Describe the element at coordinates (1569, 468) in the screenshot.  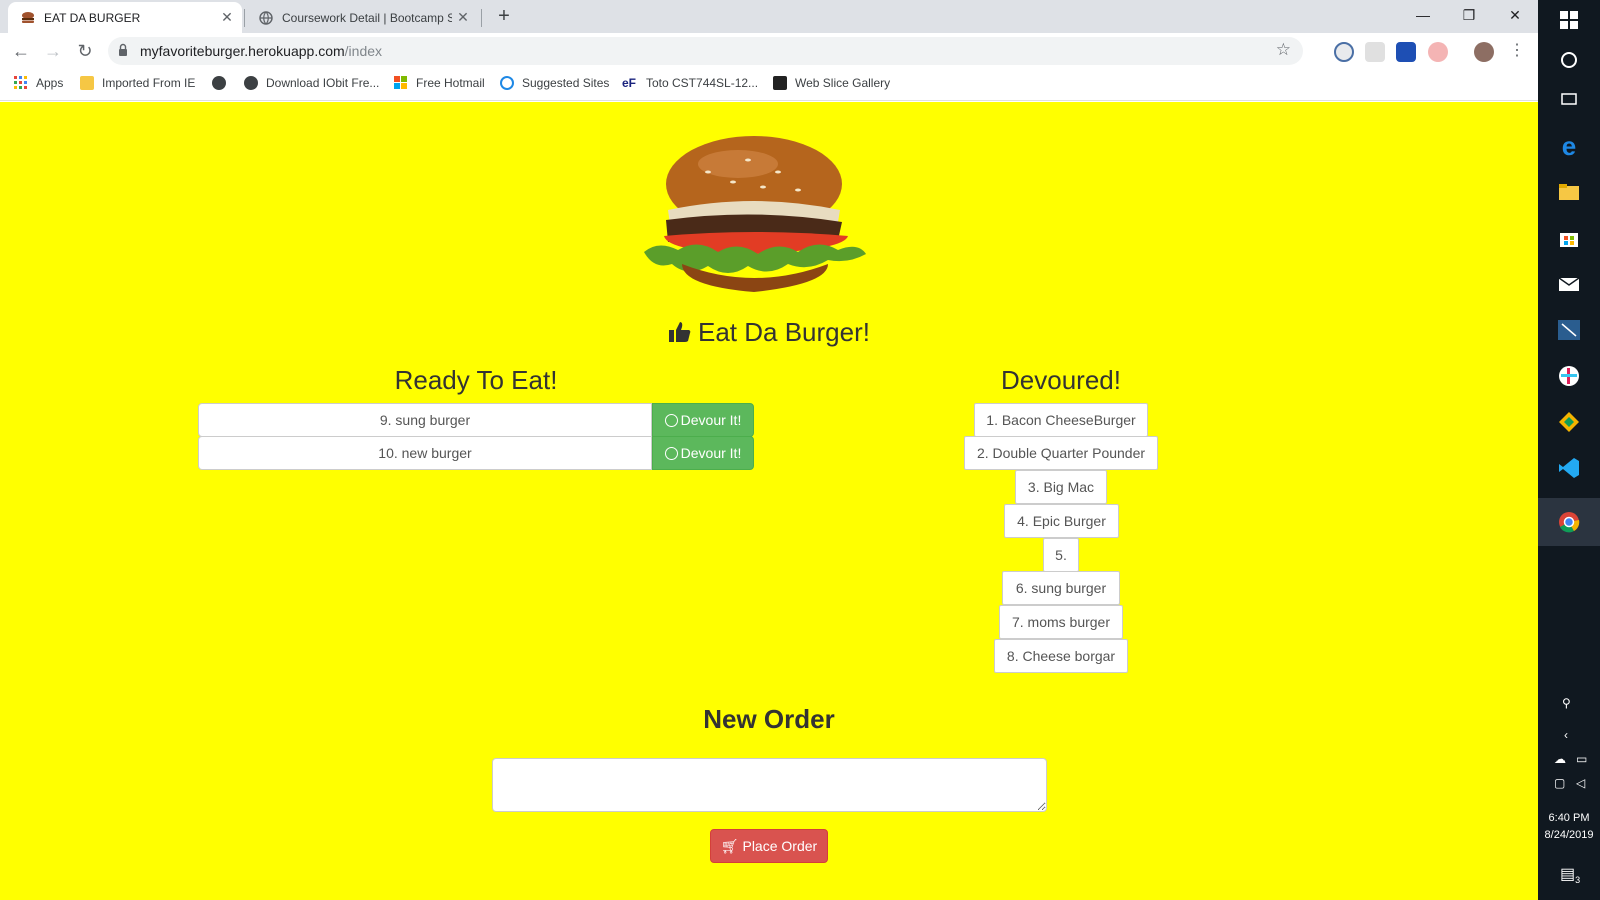
I see `vscode-icon` at that location.